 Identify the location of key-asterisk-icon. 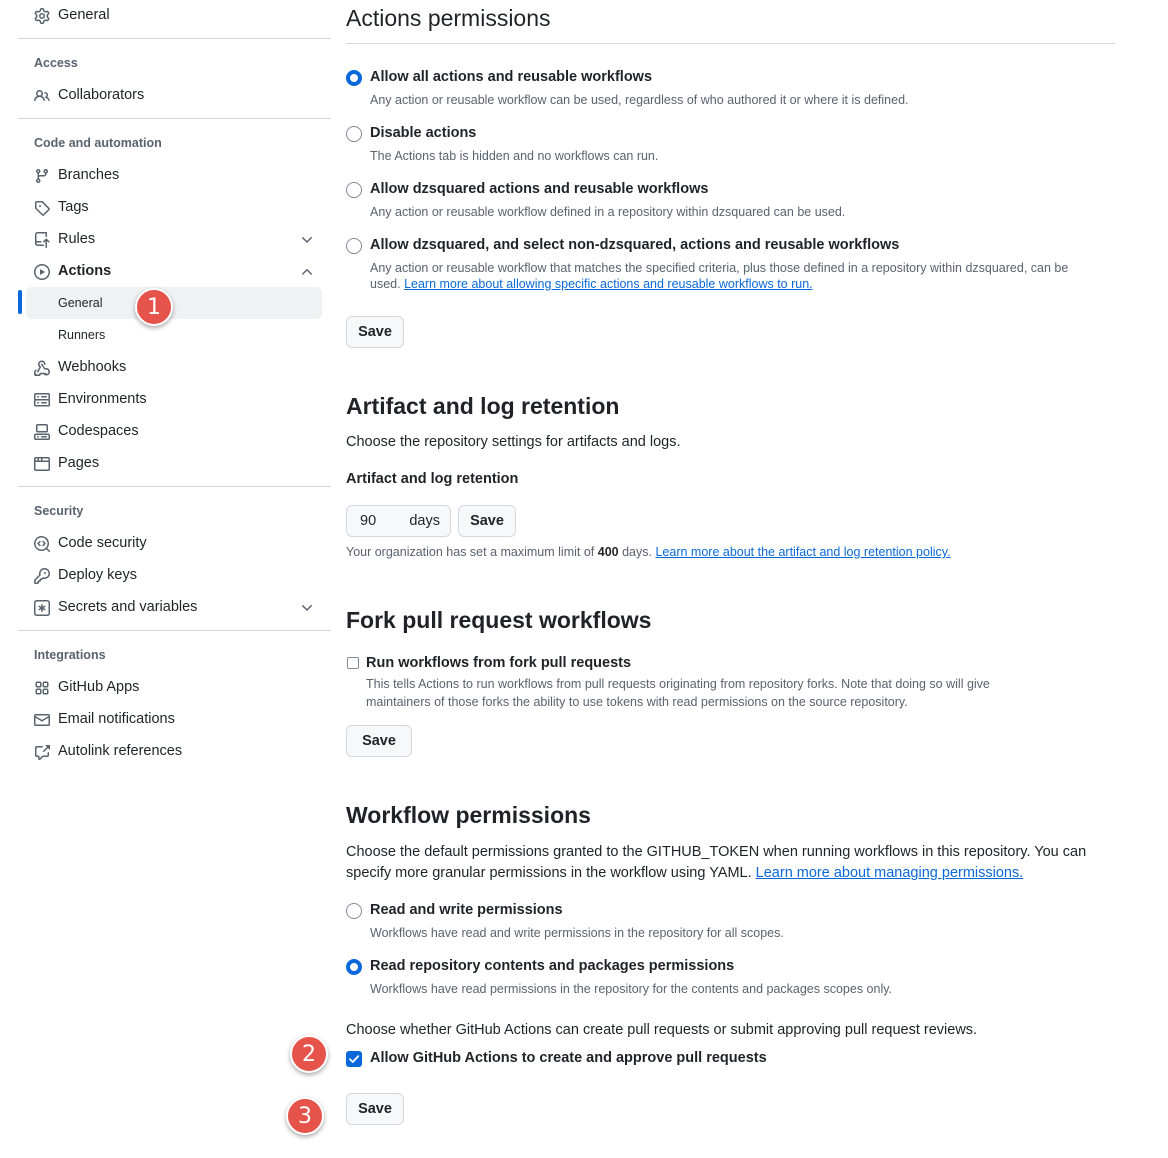
(42, 608).